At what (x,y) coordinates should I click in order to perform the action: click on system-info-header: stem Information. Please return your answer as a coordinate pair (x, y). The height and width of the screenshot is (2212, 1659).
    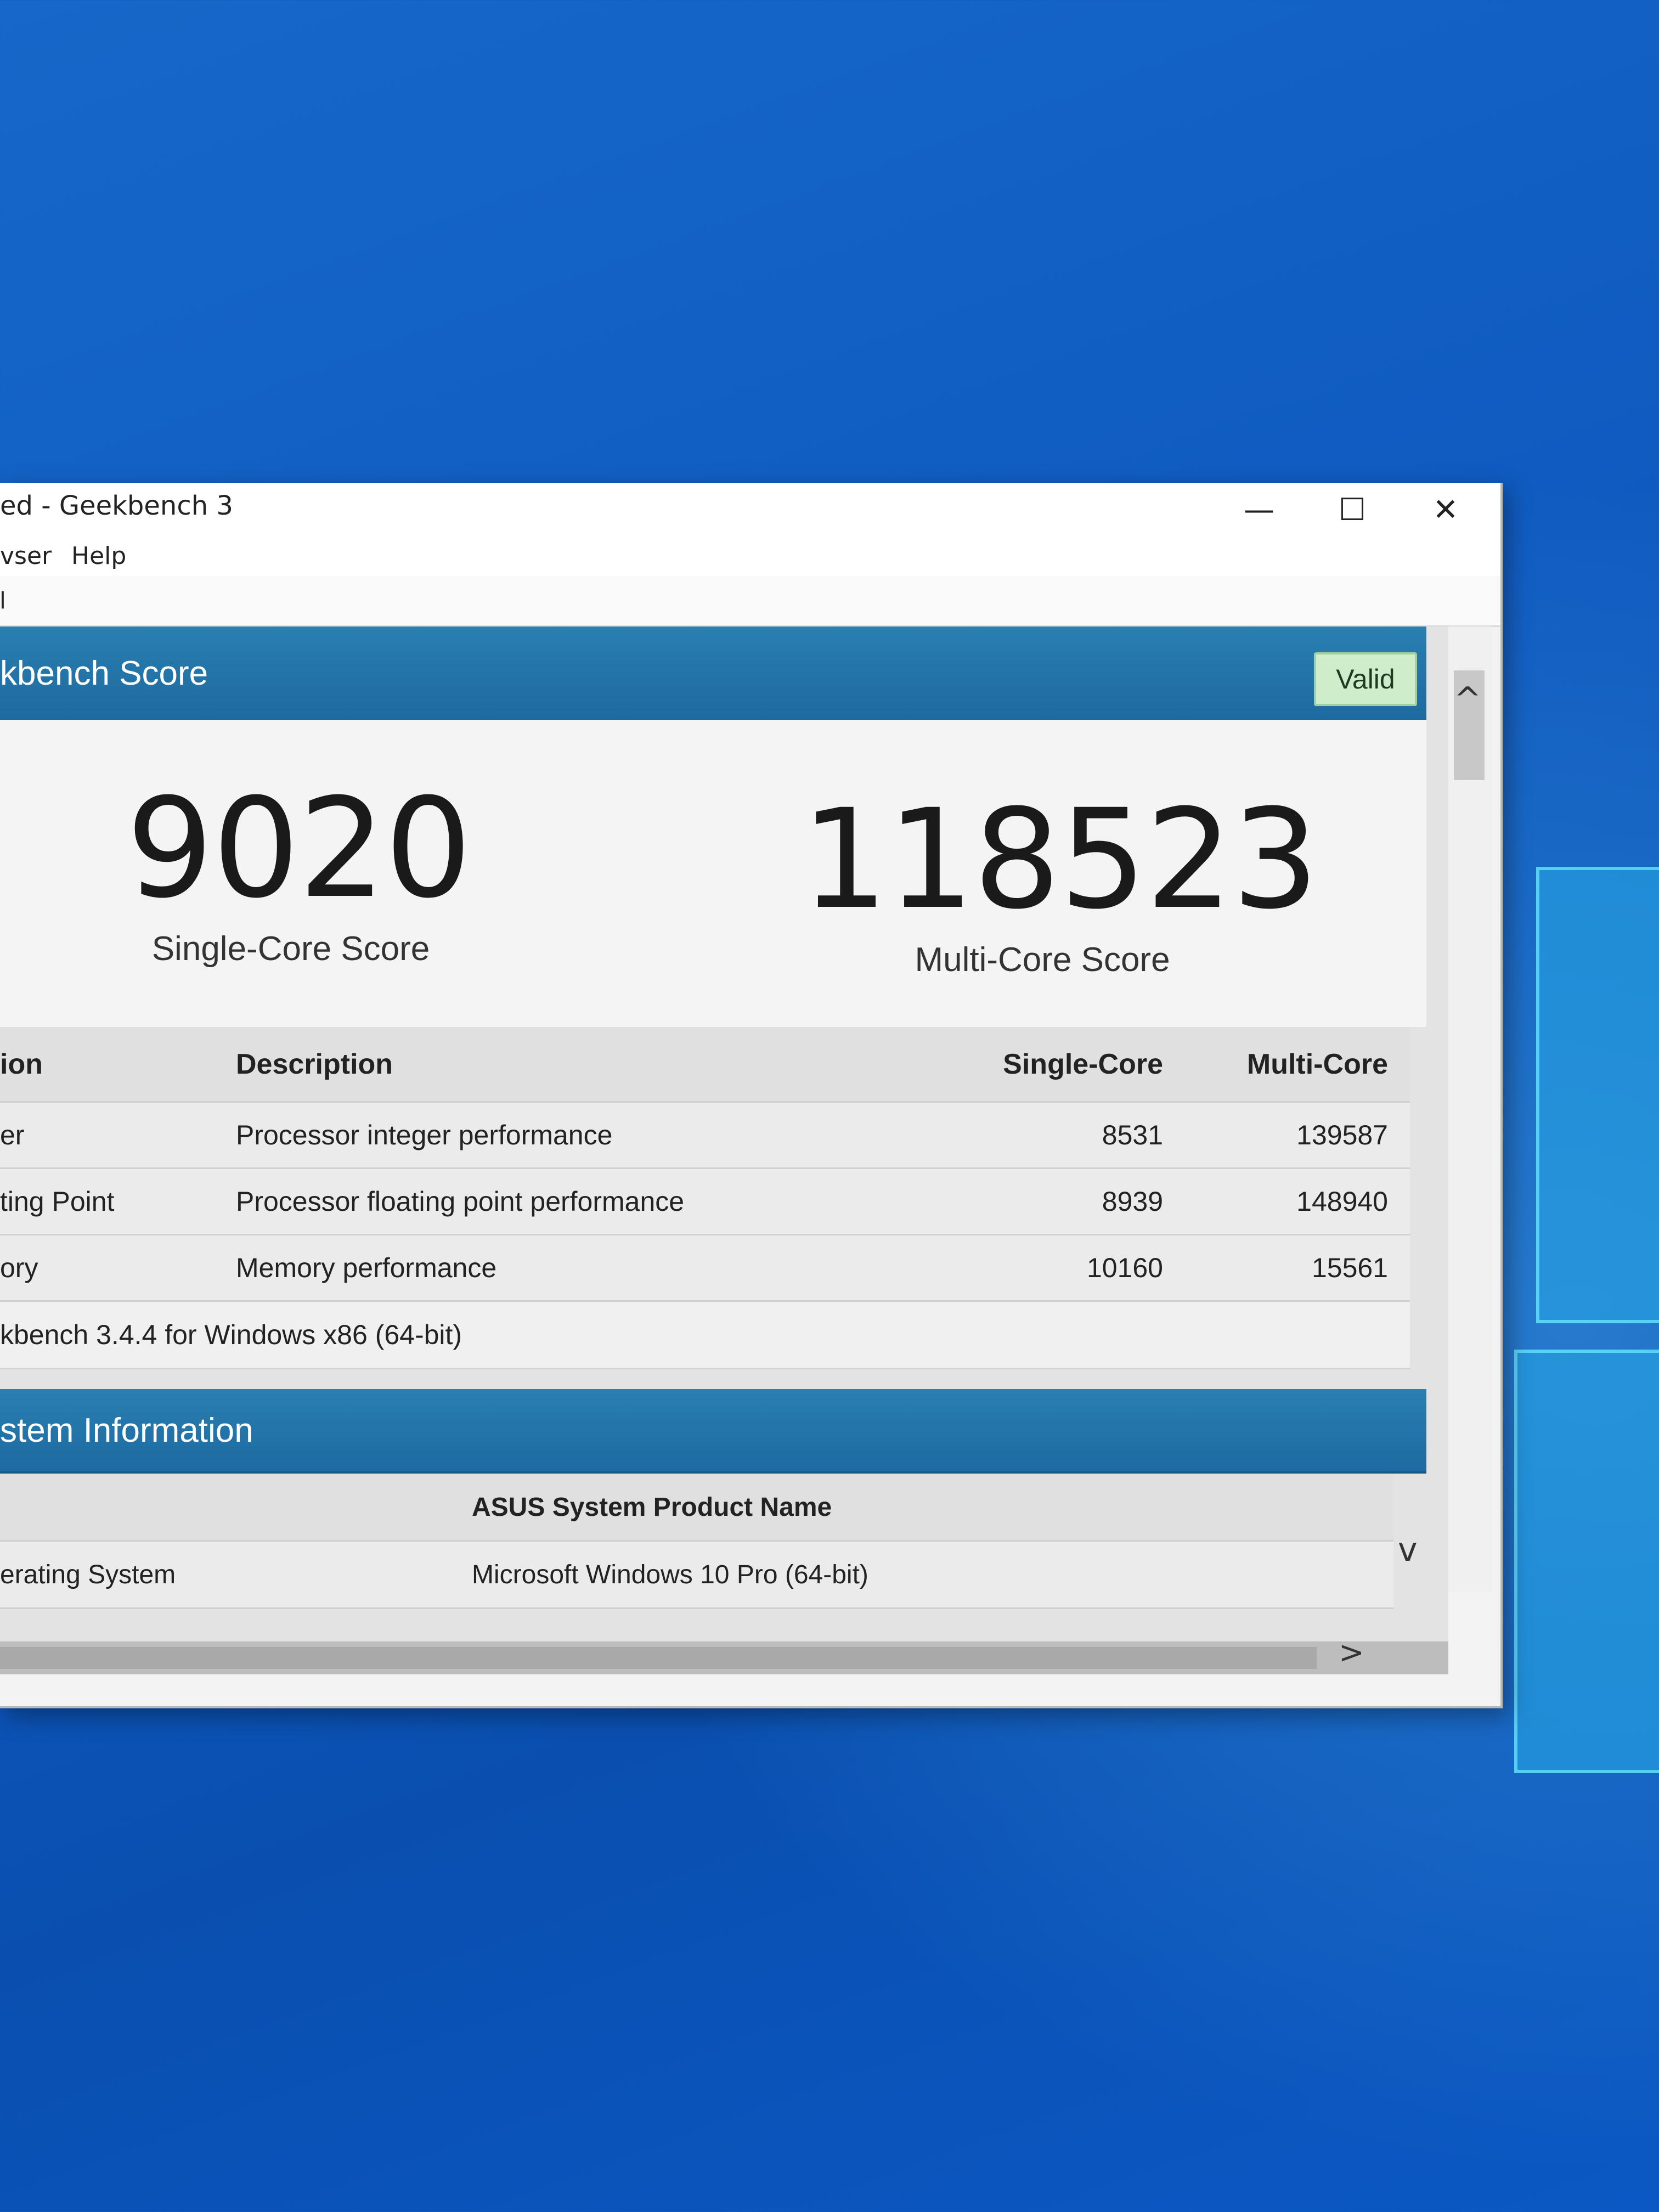
    Looking at the image, I should click on (713, 1431).